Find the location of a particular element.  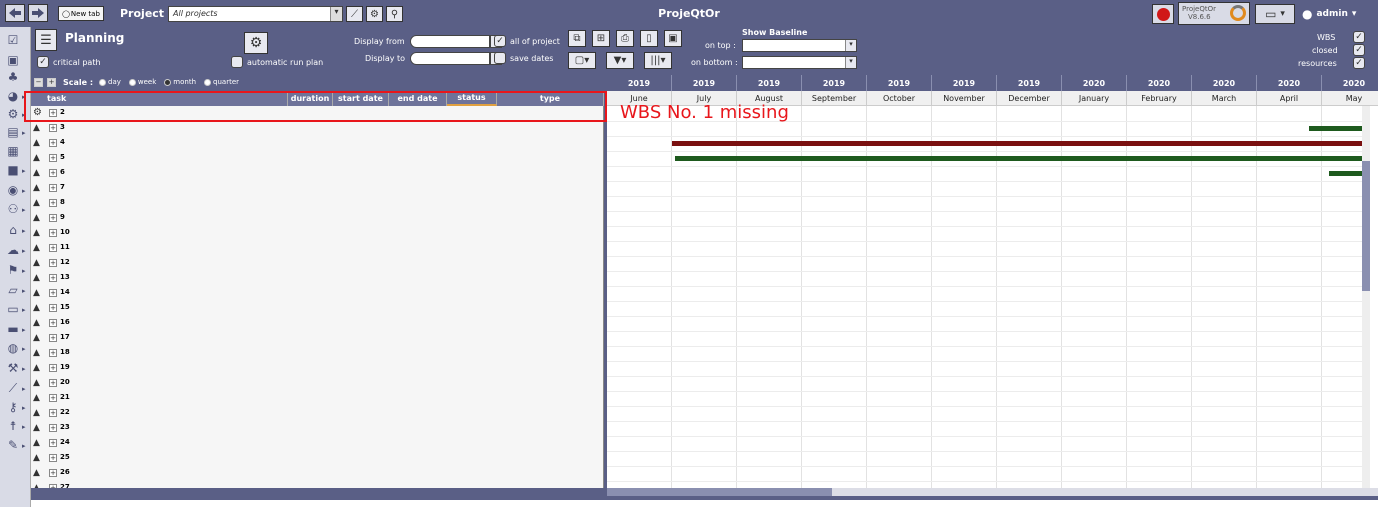

task-row: ▲ +18 is located at coordinates (317, 353).